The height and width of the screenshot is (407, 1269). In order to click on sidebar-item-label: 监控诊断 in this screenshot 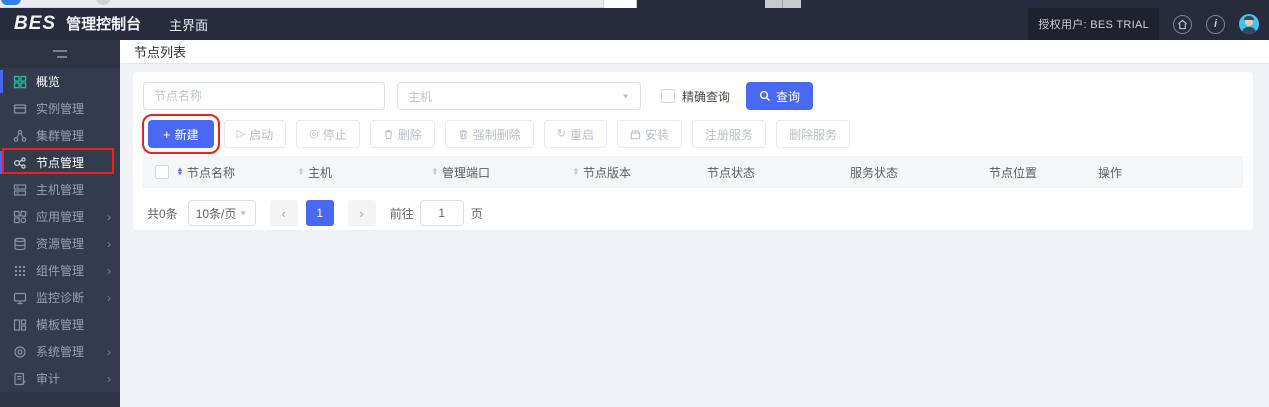, I will do `click(60, 298)`.